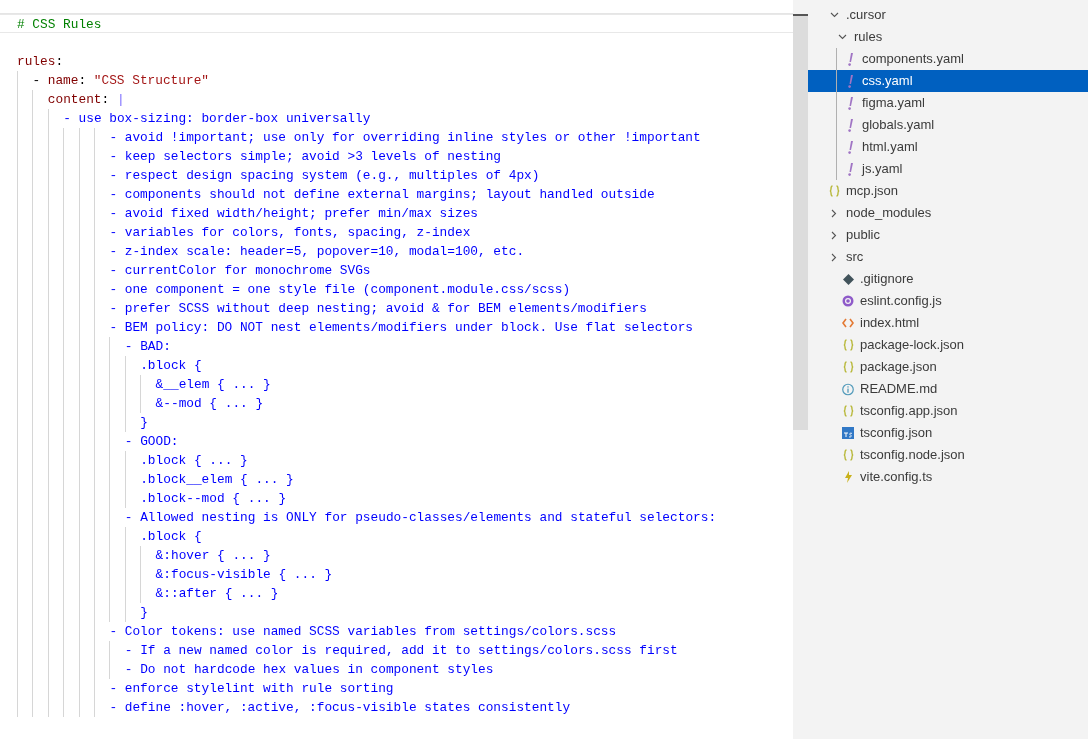 The image size is (1088, 739). Describe the element at coordinates (217, 118) in the screenshot. I see `code-text: - use box-sizing: border-box universally` at that location.